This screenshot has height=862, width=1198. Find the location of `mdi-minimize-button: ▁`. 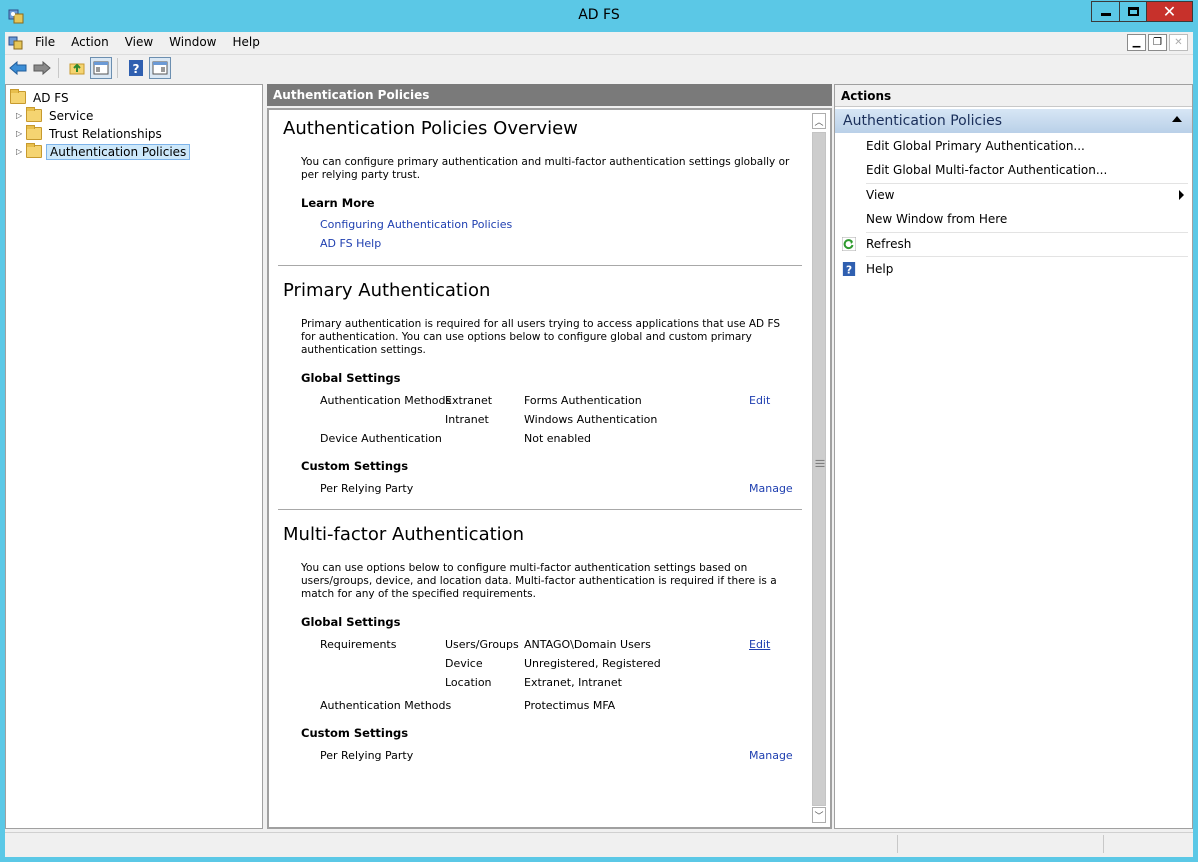

mdi-minimize-button: ▁ is located at coordinates (1136, 42).